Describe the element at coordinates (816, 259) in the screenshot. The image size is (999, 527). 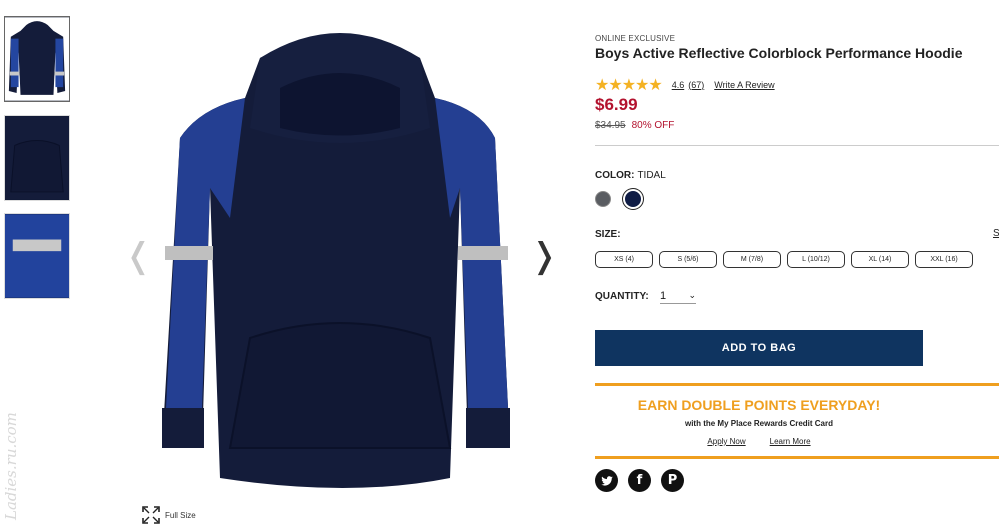
I see `size-option-l: L (10/12)` at that location.